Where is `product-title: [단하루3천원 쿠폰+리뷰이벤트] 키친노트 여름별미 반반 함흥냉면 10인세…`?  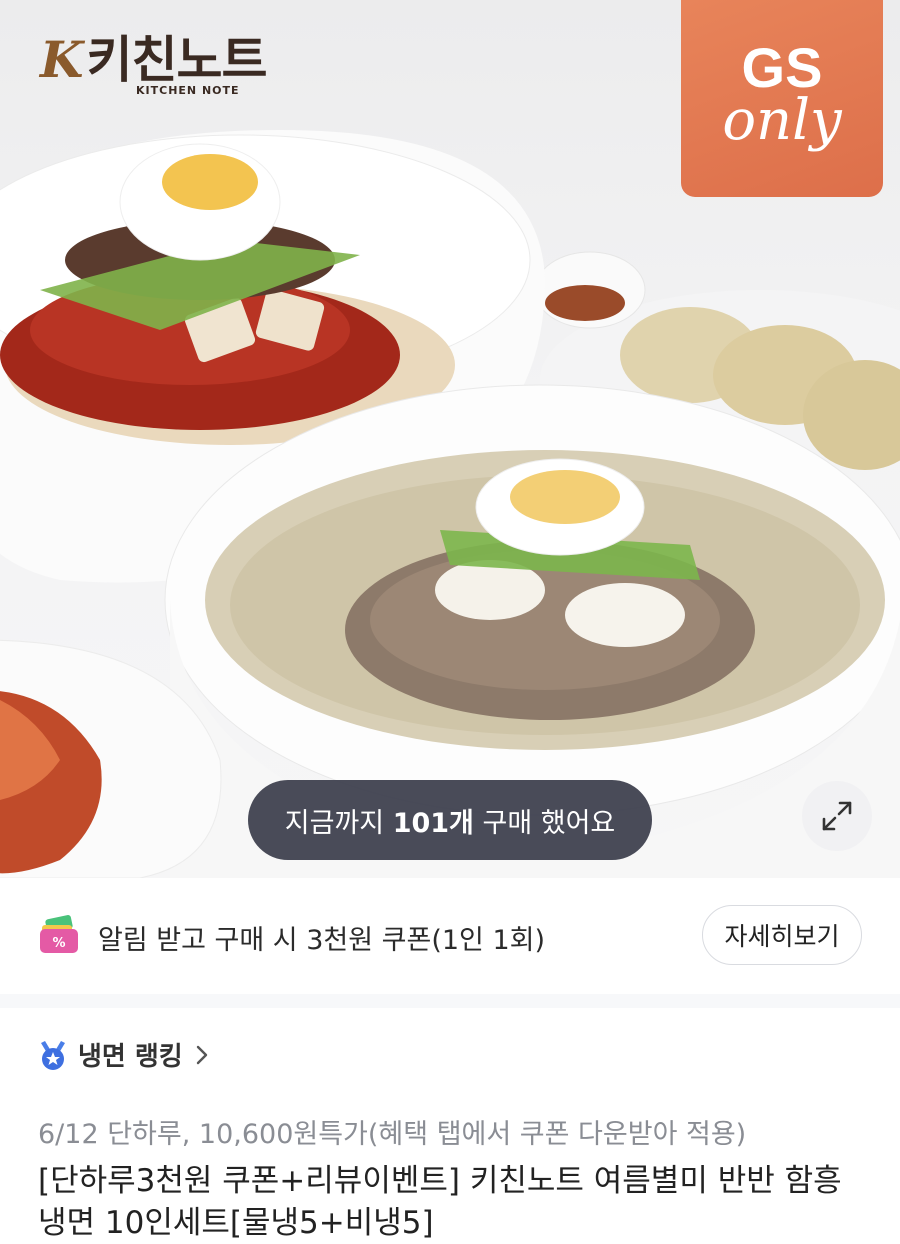
product-title: [단하루3천원 쿠폰+리뷰이벤트] 키친노트 여름별미 반반 함흥냉면 10인세… is located at coordinates (440, 1202).